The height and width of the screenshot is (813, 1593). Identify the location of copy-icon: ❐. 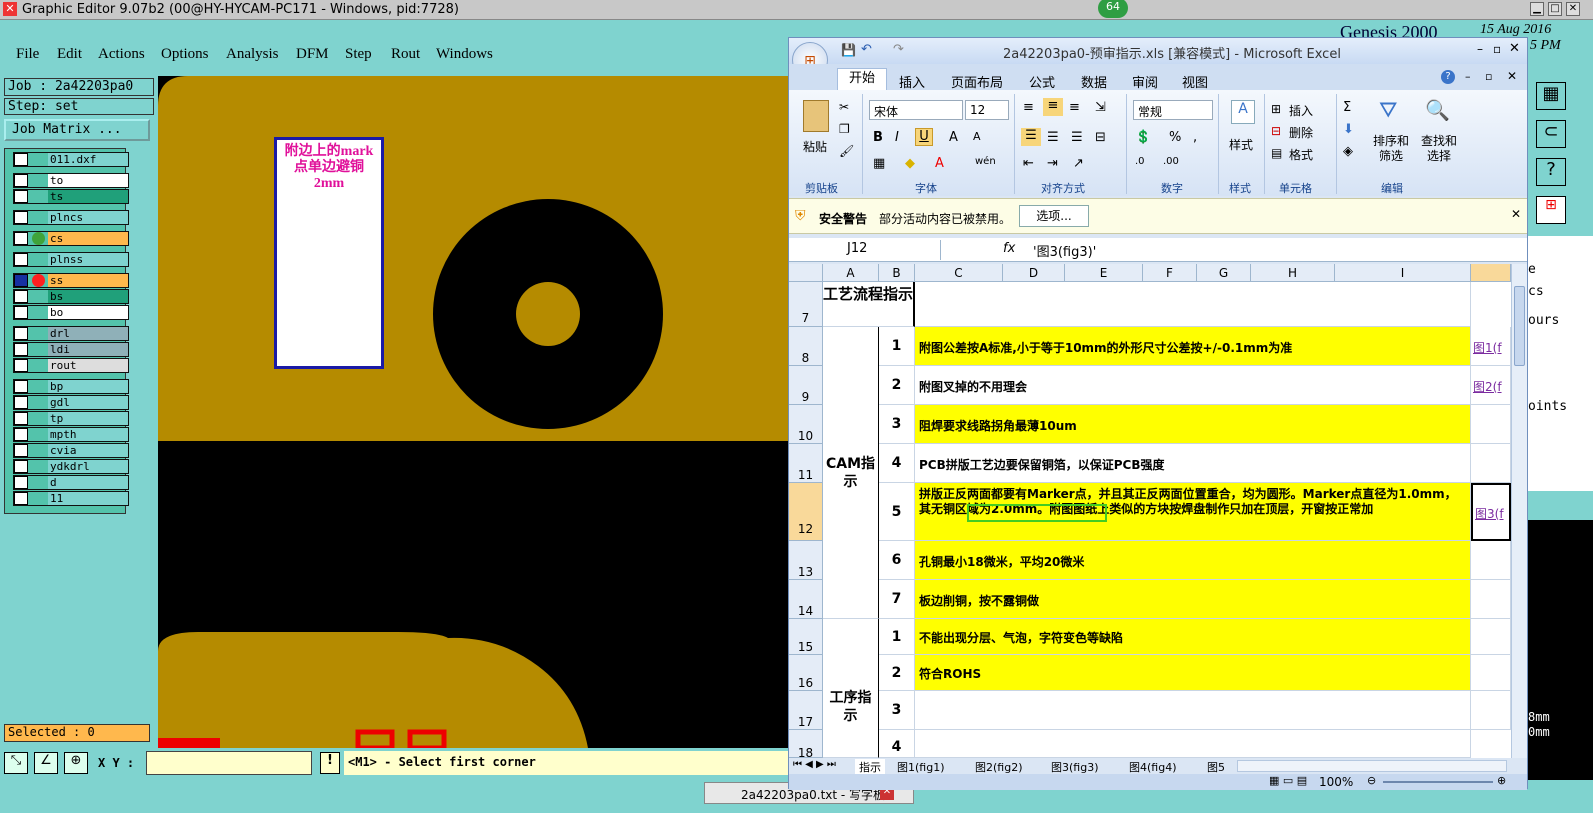
(844, 129).